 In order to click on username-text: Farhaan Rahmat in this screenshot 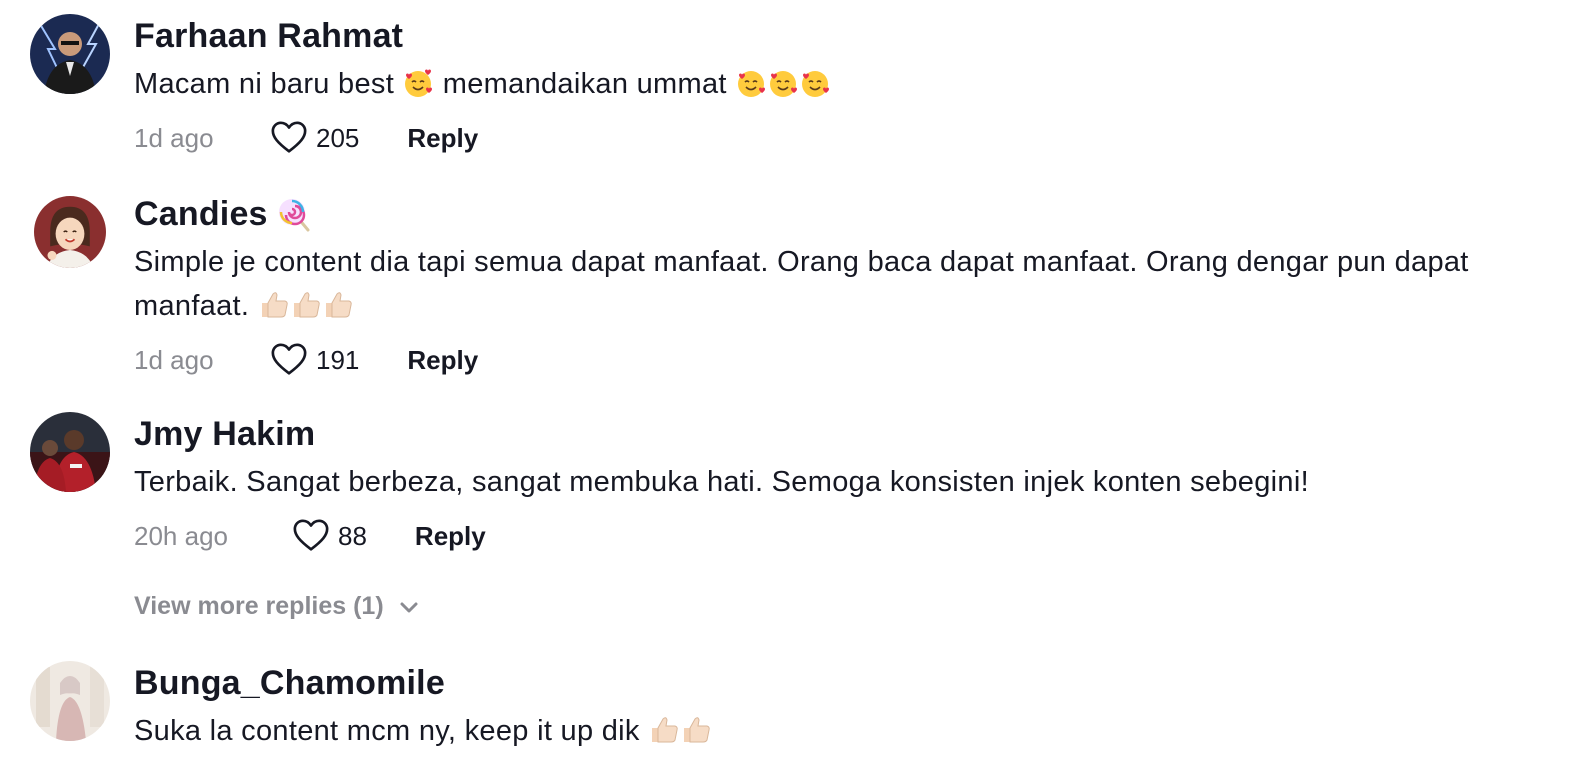, I will do `click(268, 36)`.